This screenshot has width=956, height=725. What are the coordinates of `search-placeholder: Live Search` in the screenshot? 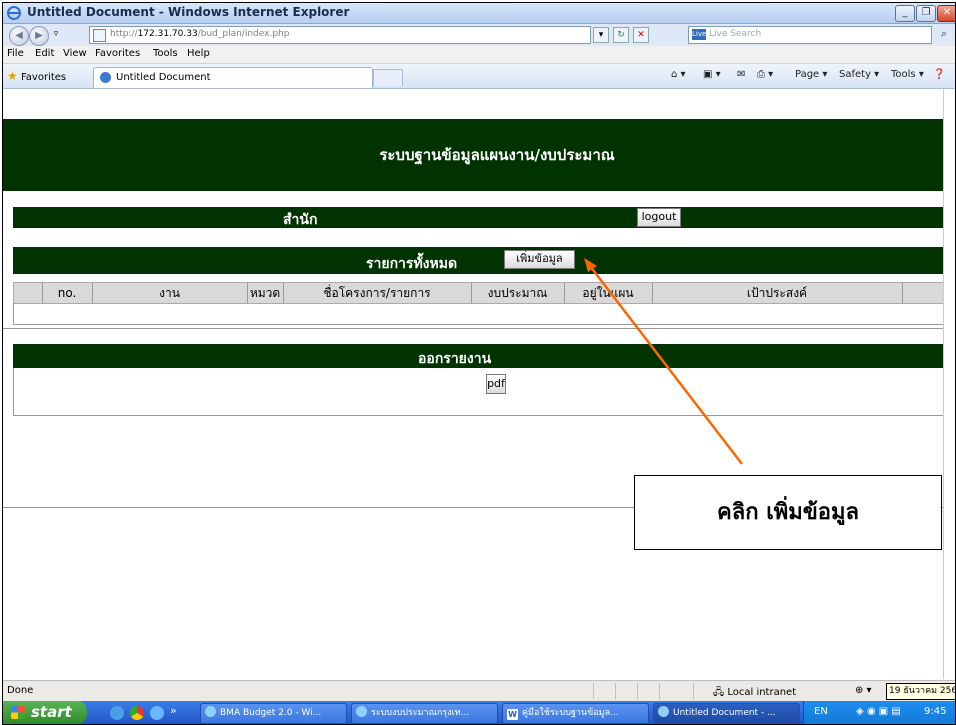 It's located at (735, 34).